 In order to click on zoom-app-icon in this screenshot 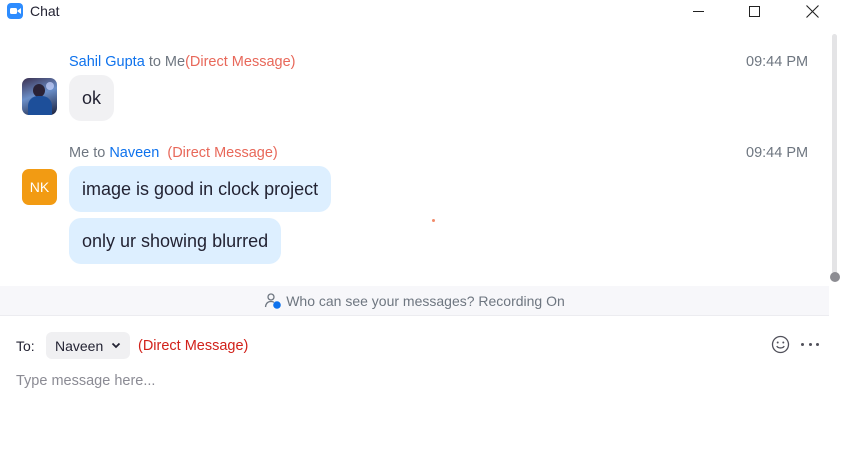, I will do `click(15, 11)`.